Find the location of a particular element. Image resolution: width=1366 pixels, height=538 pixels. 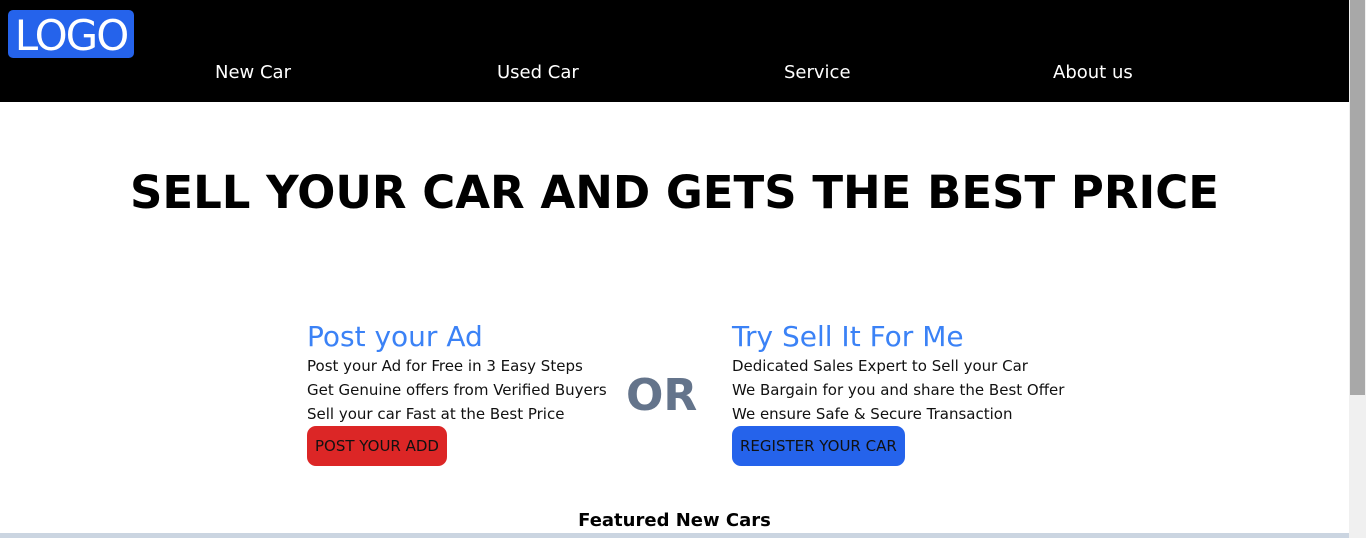

nav-link-used-car: Used Car is located at coordinates (538, 73).